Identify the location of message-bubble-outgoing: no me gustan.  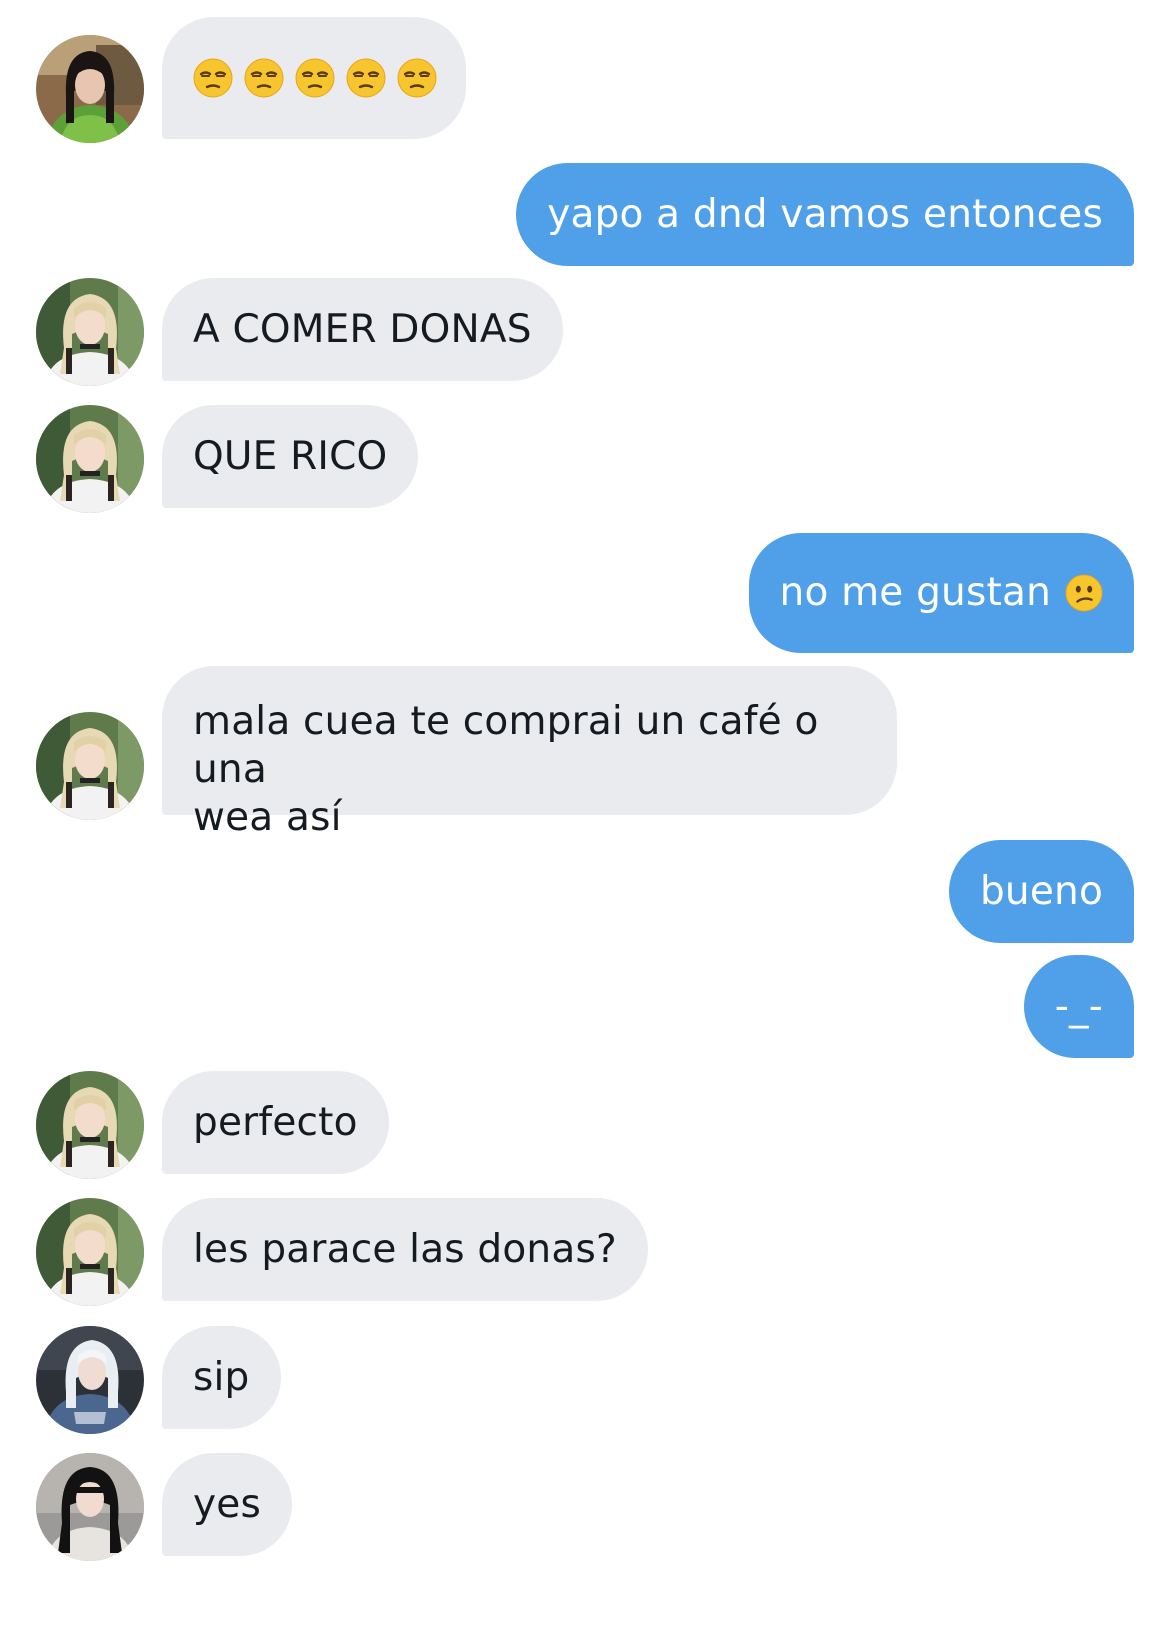
(941, 593).